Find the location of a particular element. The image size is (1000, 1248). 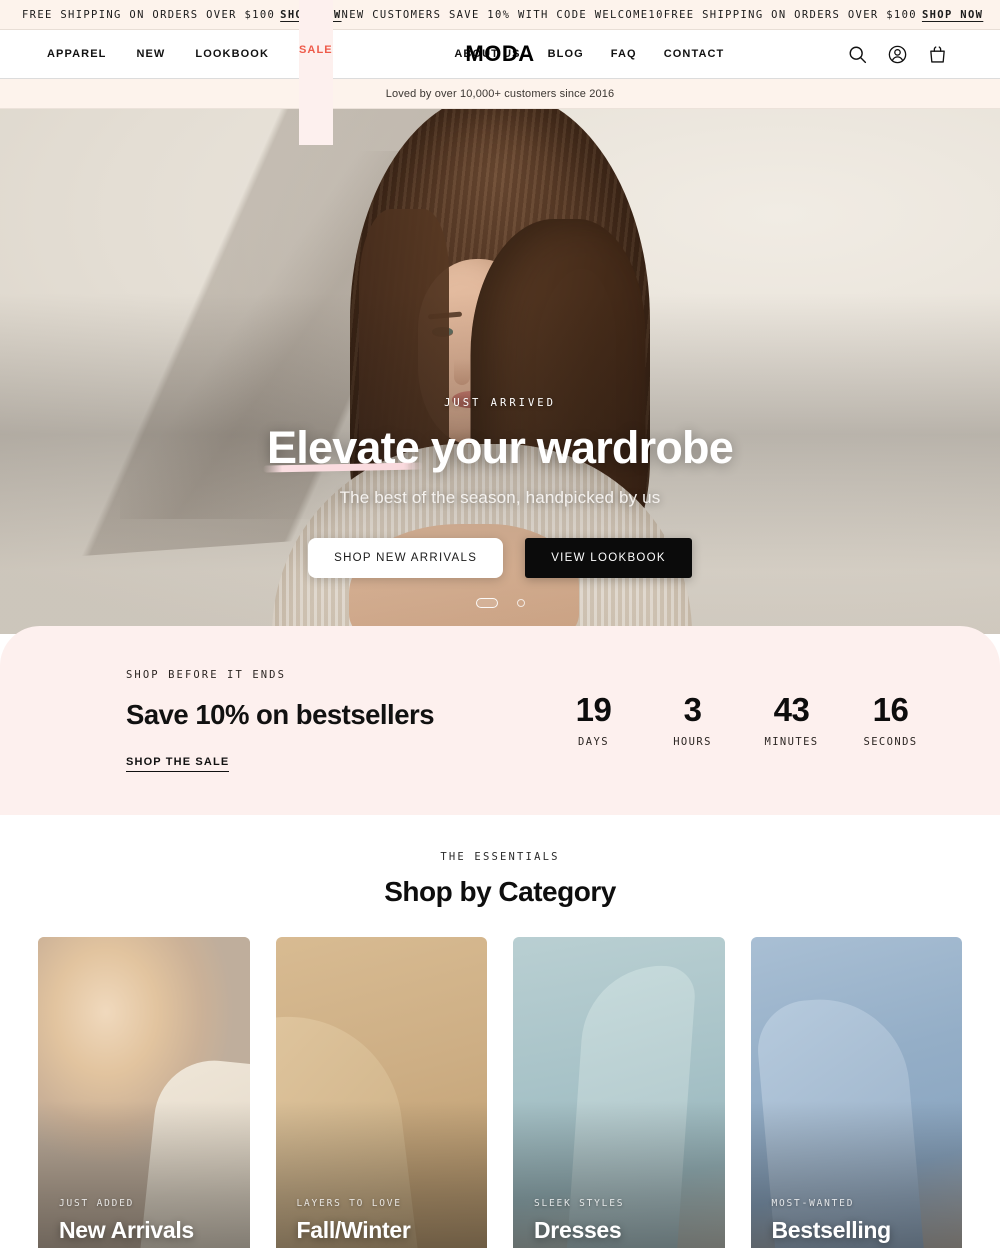

hero-cta-group: SHOP NEW ARRIVALS VIEW LOOKBOOK is located at coordinates (500, 557).